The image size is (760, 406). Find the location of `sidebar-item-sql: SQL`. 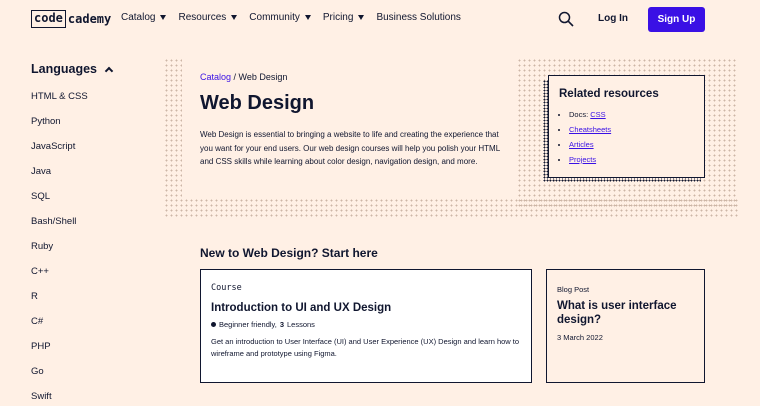

sidebar-item-sql: SQL is located at coordinates (59, 202).